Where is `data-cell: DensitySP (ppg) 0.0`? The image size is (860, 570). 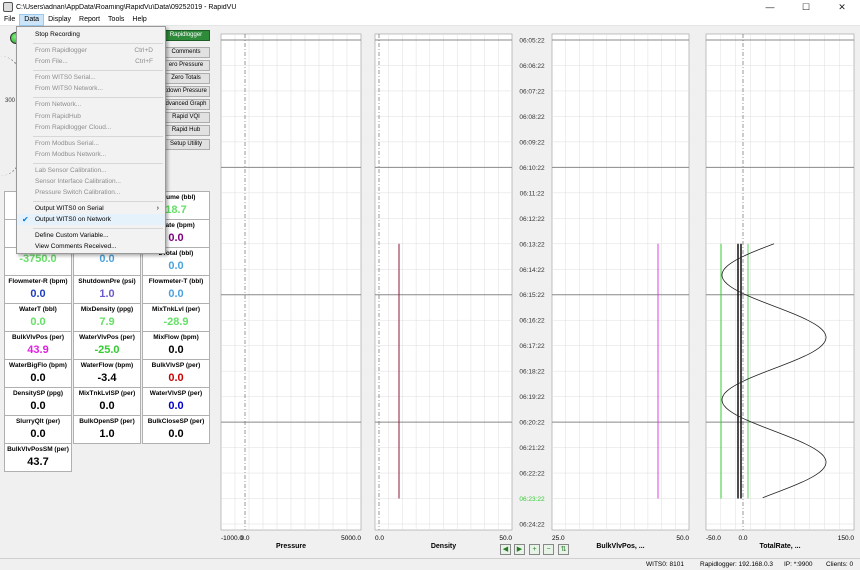 data-cell: DensitySP (ppg) 0.0 is located at coordinates (38, 401).